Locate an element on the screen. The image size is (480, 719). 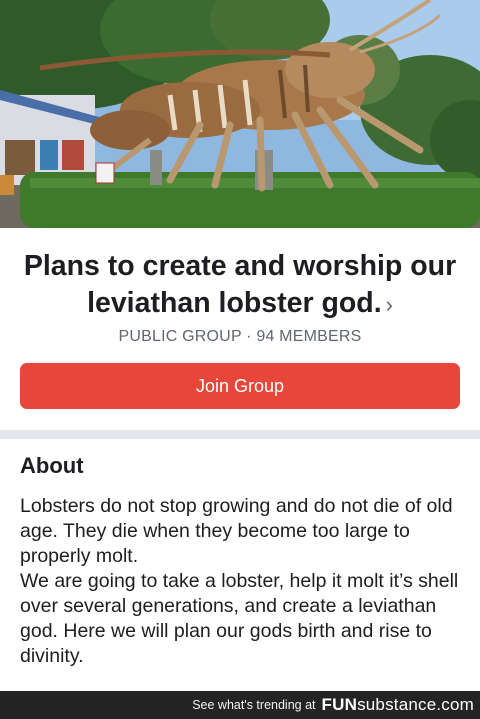
watermark-bar: See what's trending at FUNsubstance.com is located at coordinates (240, 705).